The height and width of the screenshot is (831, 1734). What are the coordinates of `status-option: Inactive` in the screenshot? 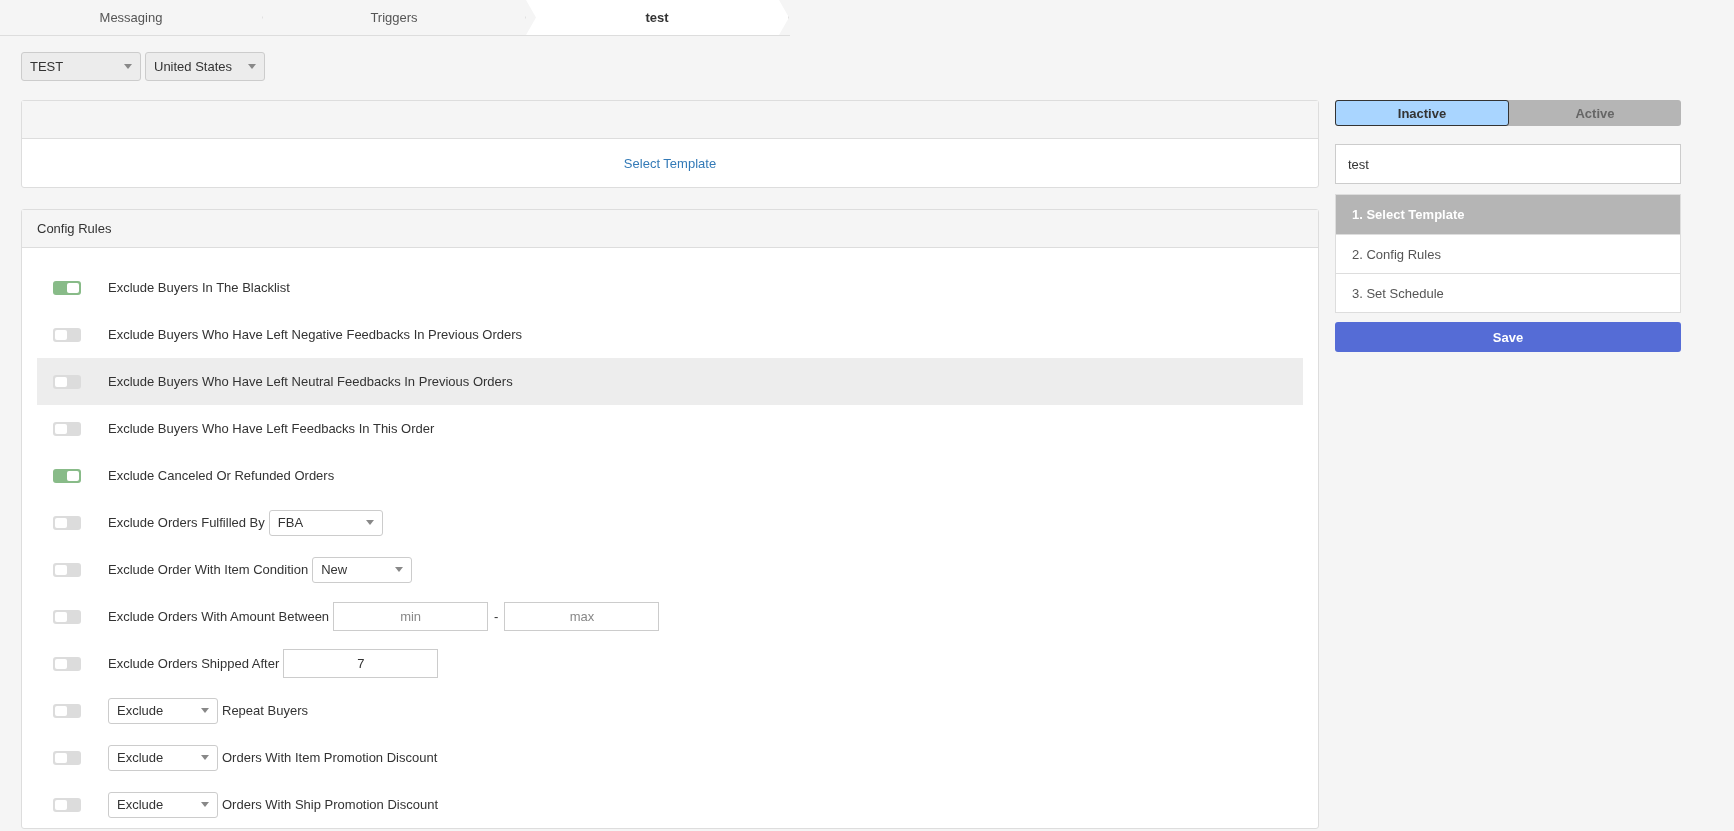 It's located at (1422, 113).